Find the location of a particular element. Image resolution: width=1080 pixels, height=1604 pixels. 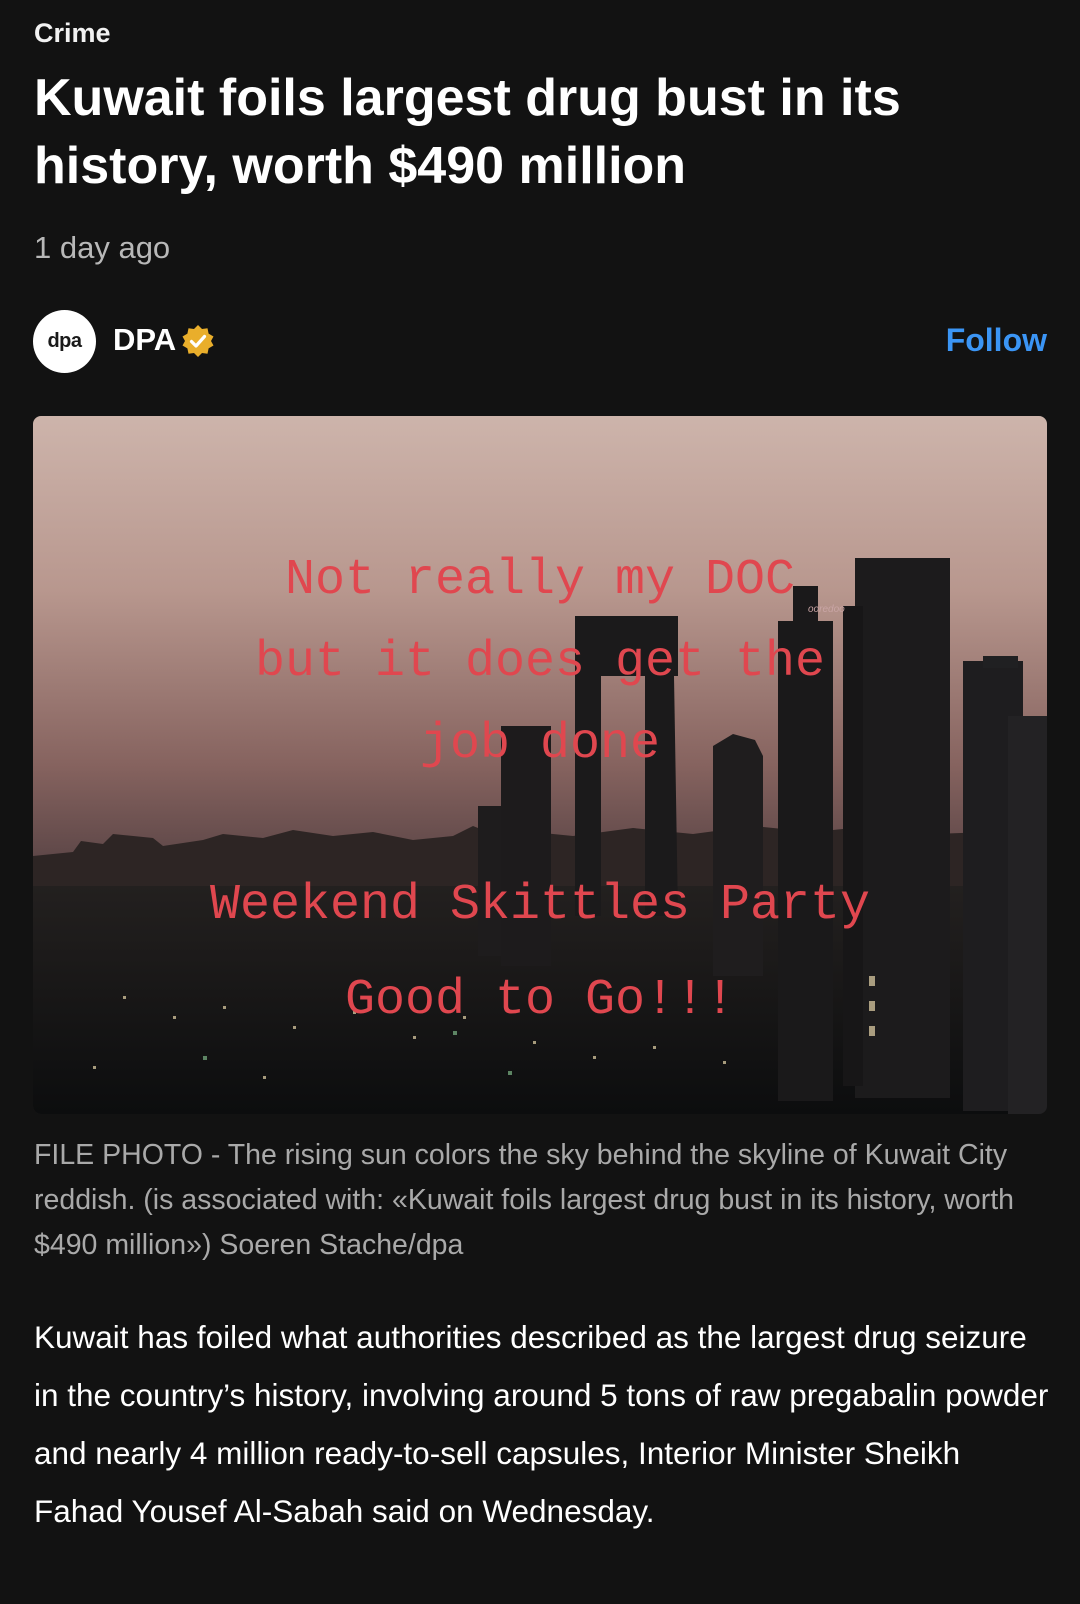

source-row: dpa DPA Follow is located at coordinates (540, 342).